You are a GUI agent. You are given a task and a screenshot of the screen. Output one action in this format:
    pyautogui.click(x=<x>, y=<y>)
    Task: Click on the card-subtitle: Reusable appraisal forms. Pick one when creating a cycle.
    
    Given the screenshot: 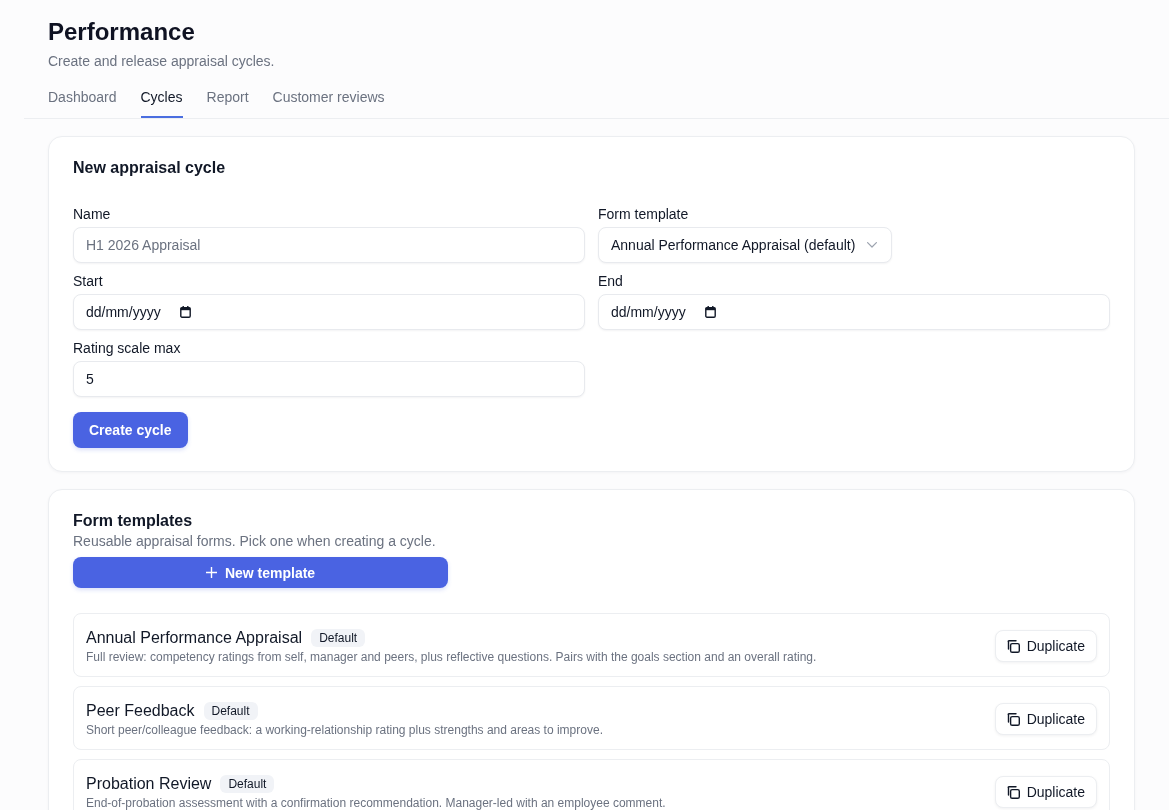 What is the action you would take?
    pyautogui.click(x=255, y=541)
    